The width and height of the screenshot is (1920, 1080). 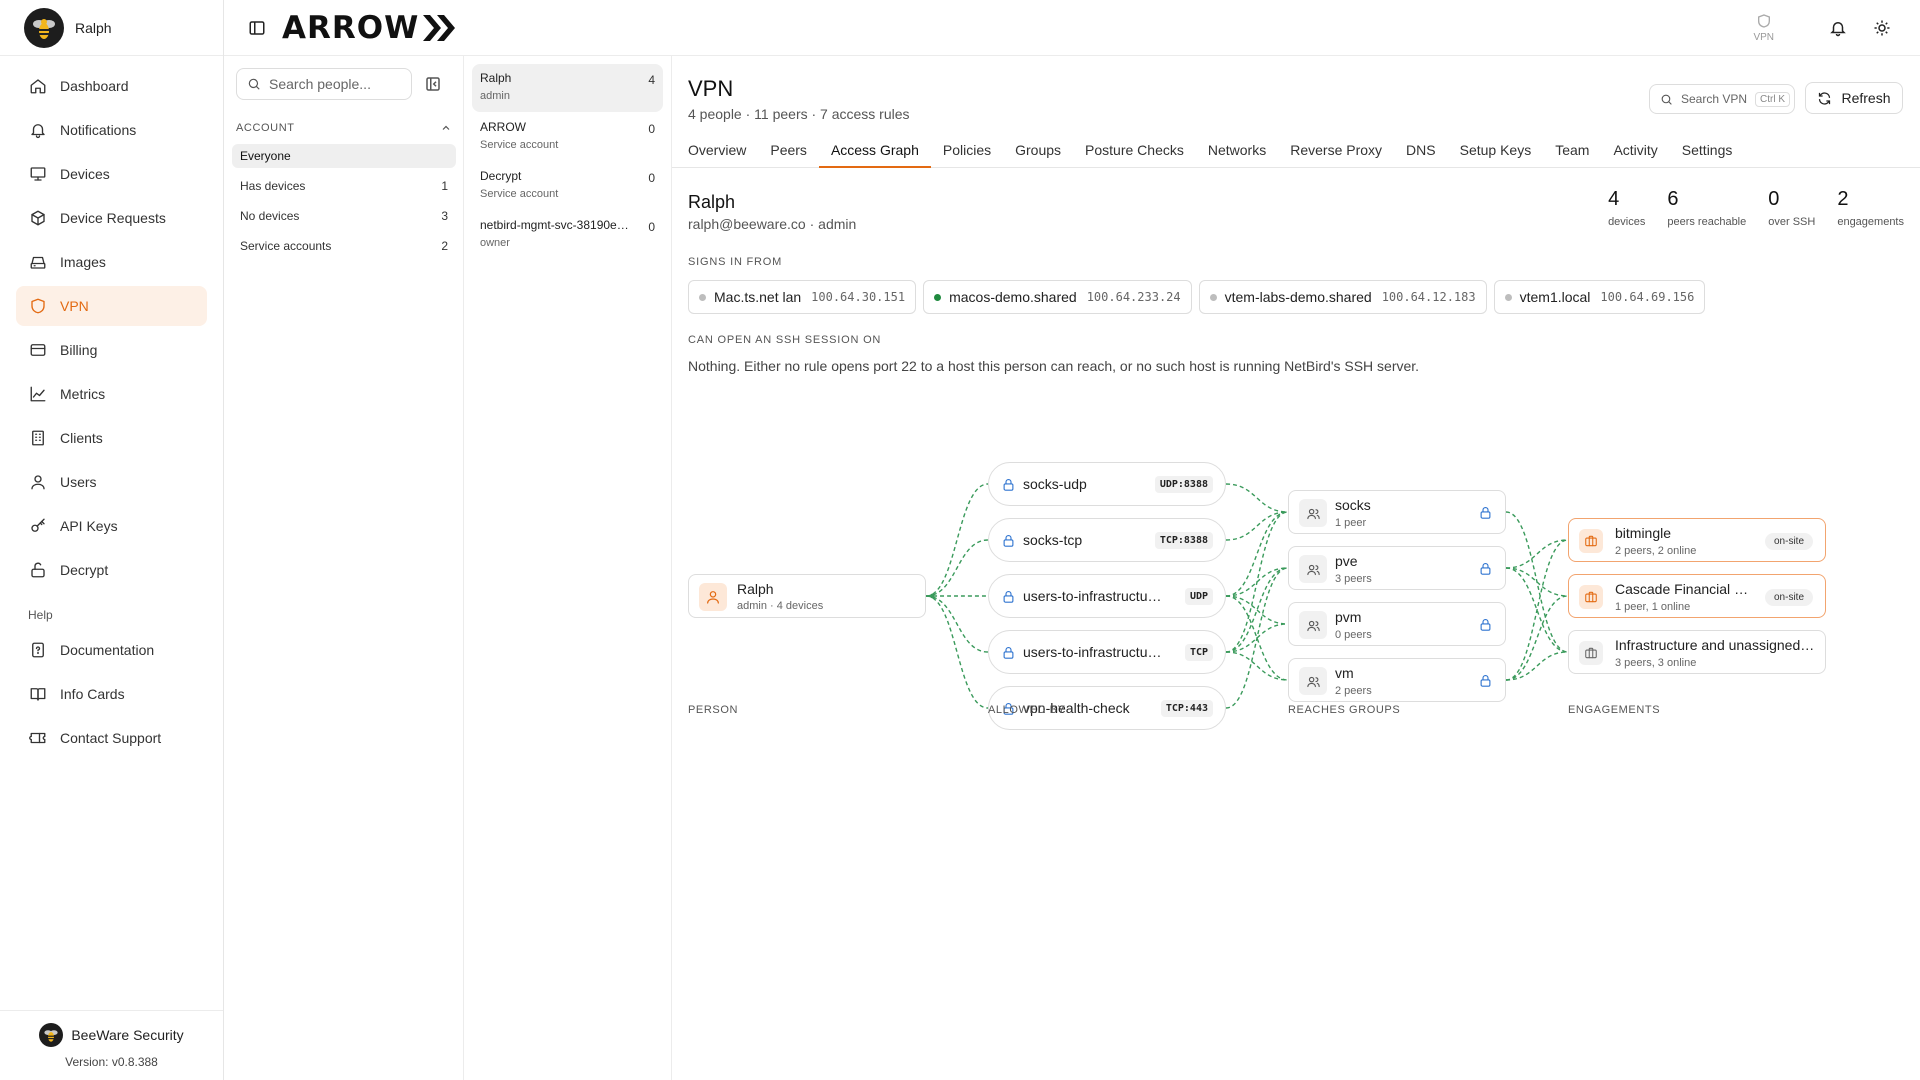 What do you see at coordinates (651, 178) in the screenshot?
I see `person-device-count: 0` at bounding box center [651, 178].